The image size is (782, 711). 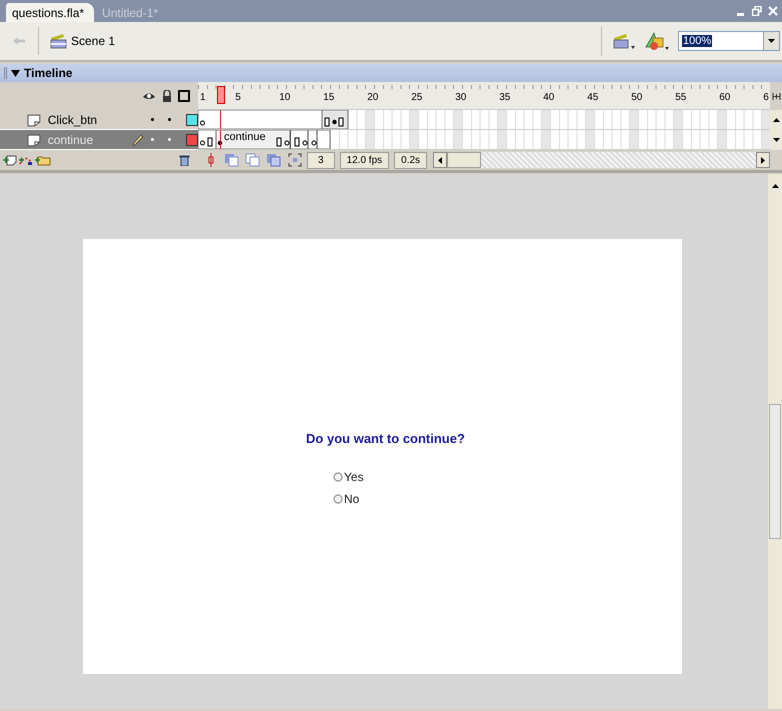 What do you see at coordinates (352, 499) in the screenshot?
I see `option-label: No` at bounding box center [352, 499].